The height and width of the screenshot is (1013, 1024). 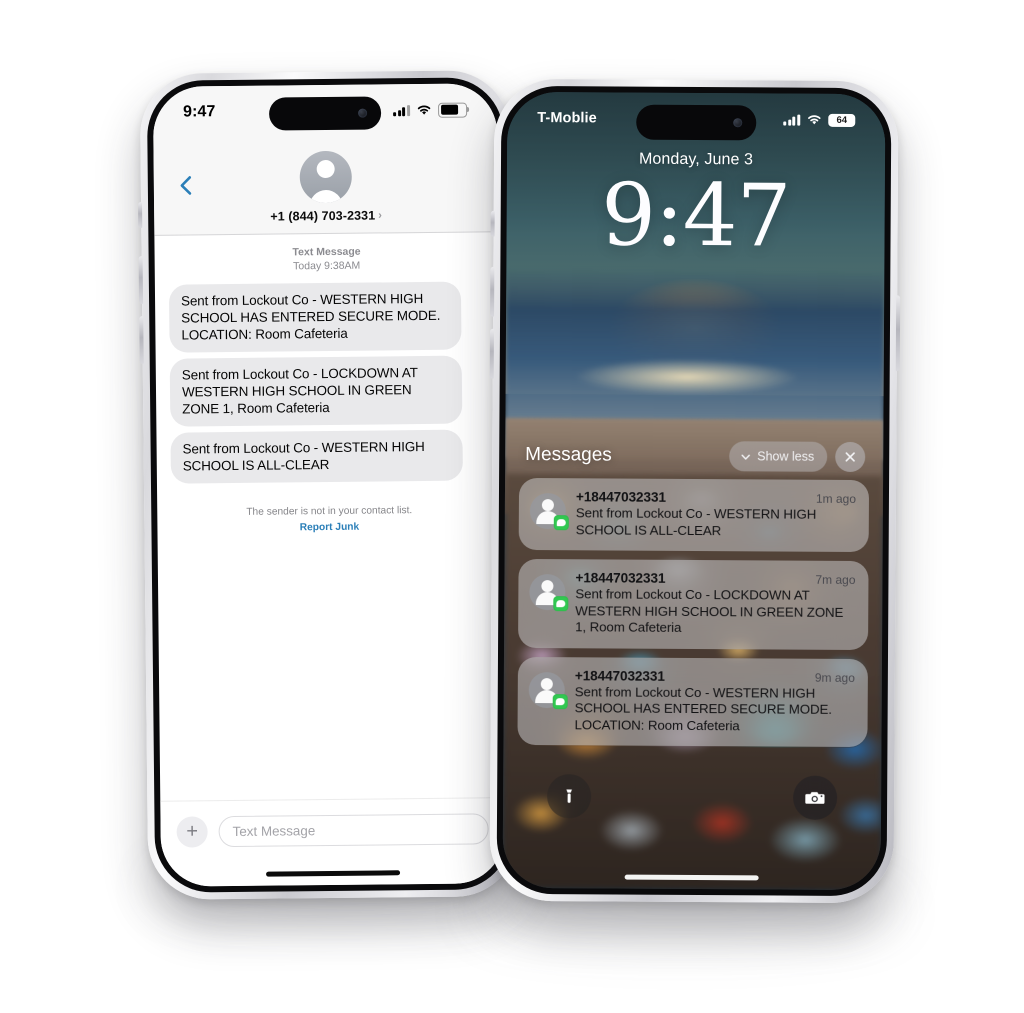 I want to click on chevron-down-icon, so click(x=745, y=456).